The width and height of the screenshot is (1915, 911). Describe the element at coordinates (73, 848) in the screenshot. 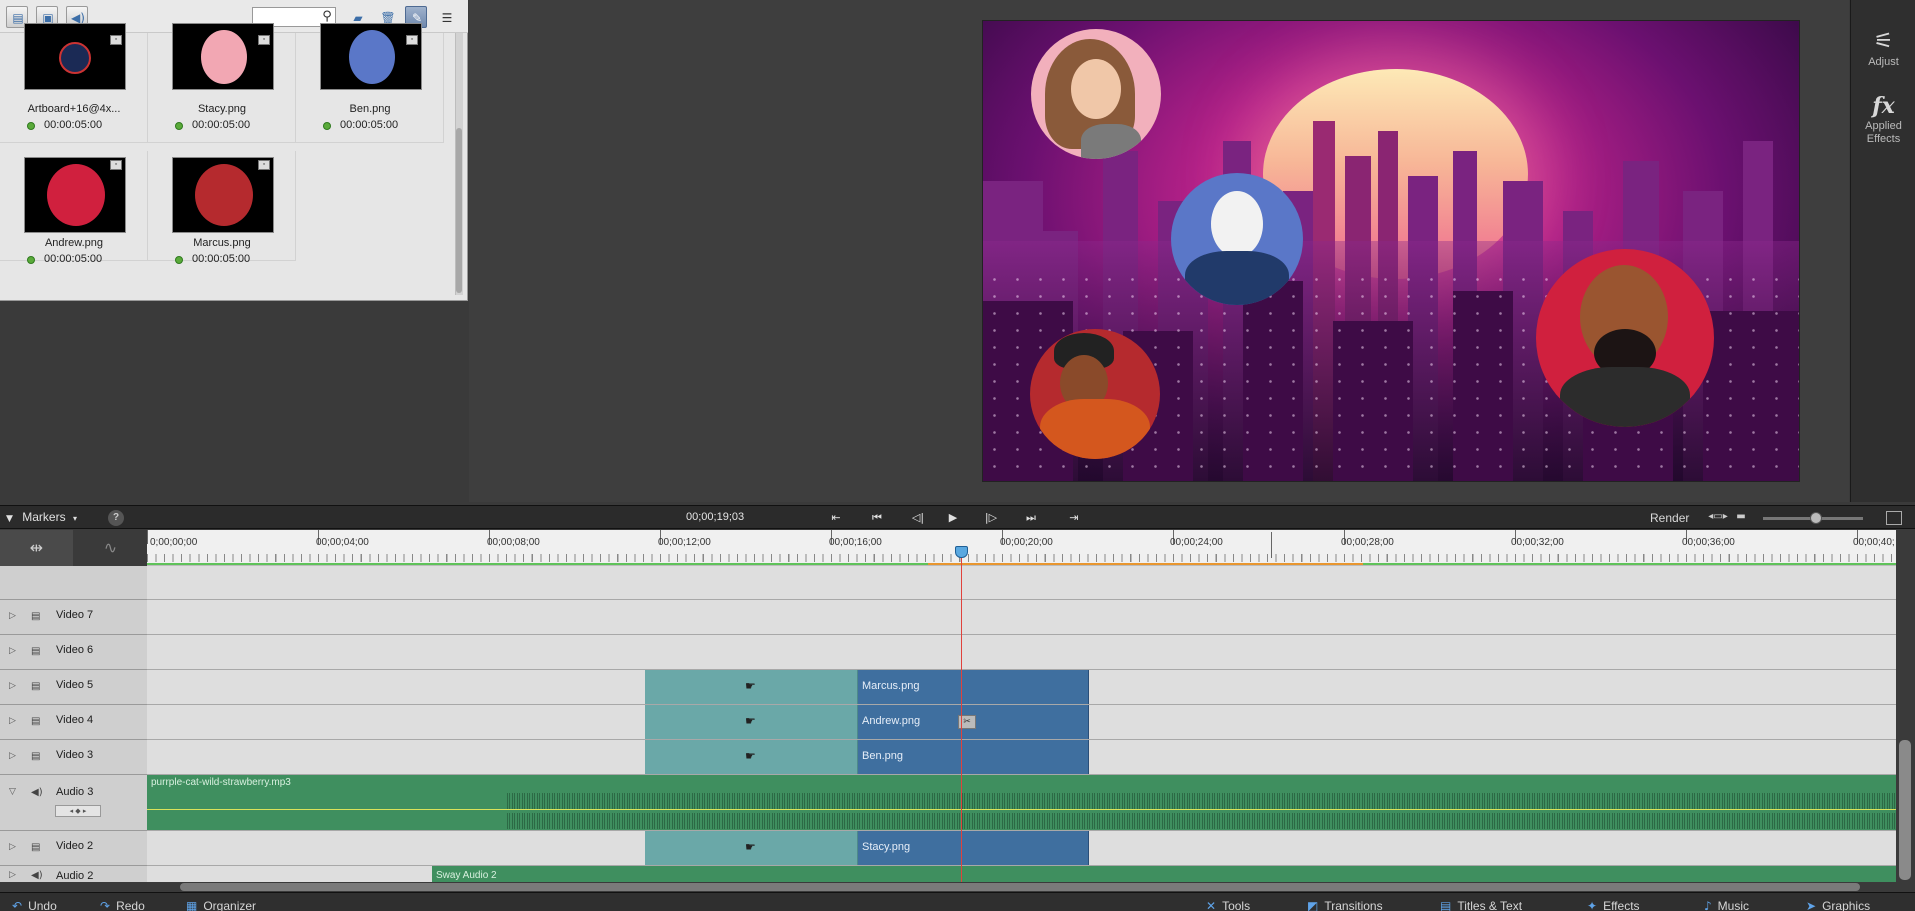

I see `track-header-video-2: ▷ ▤ Video 2` at that location.